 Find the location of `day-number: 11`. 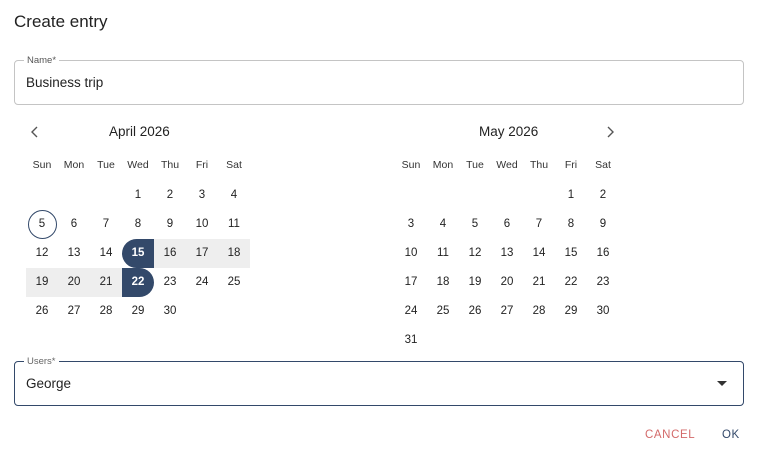

day-number: 11 is located at coordinates (443, 253).